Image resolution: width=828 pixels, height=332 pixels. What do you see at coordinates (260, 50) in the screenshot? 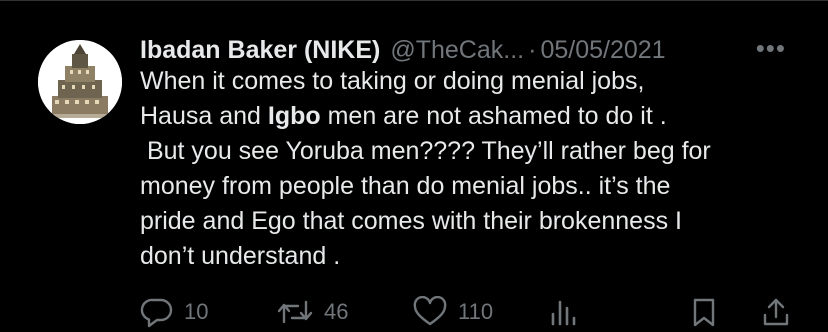
I see `display-name: Ibadan Baker (NIKE)` at bounding box center [260, 50].